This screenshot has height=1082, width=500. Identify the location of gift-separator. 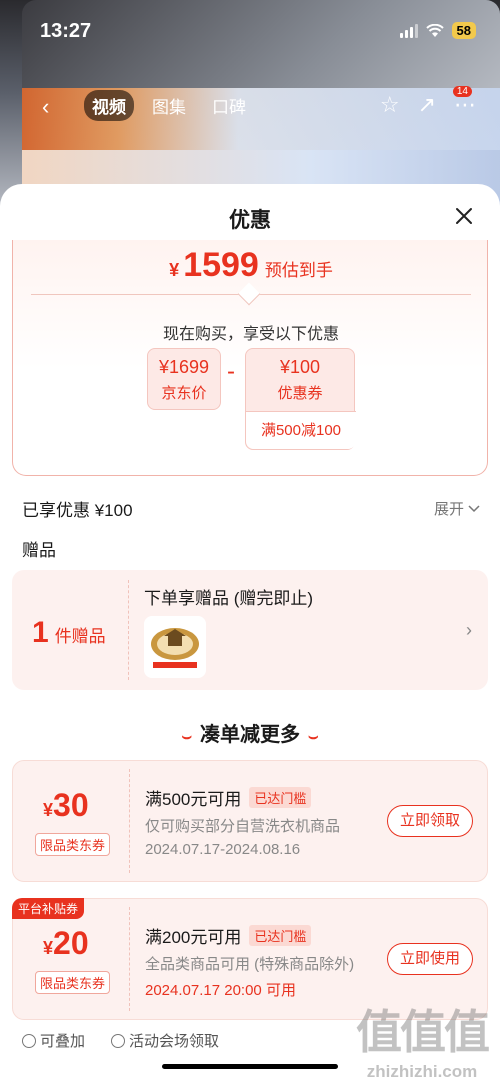
(128, 630).